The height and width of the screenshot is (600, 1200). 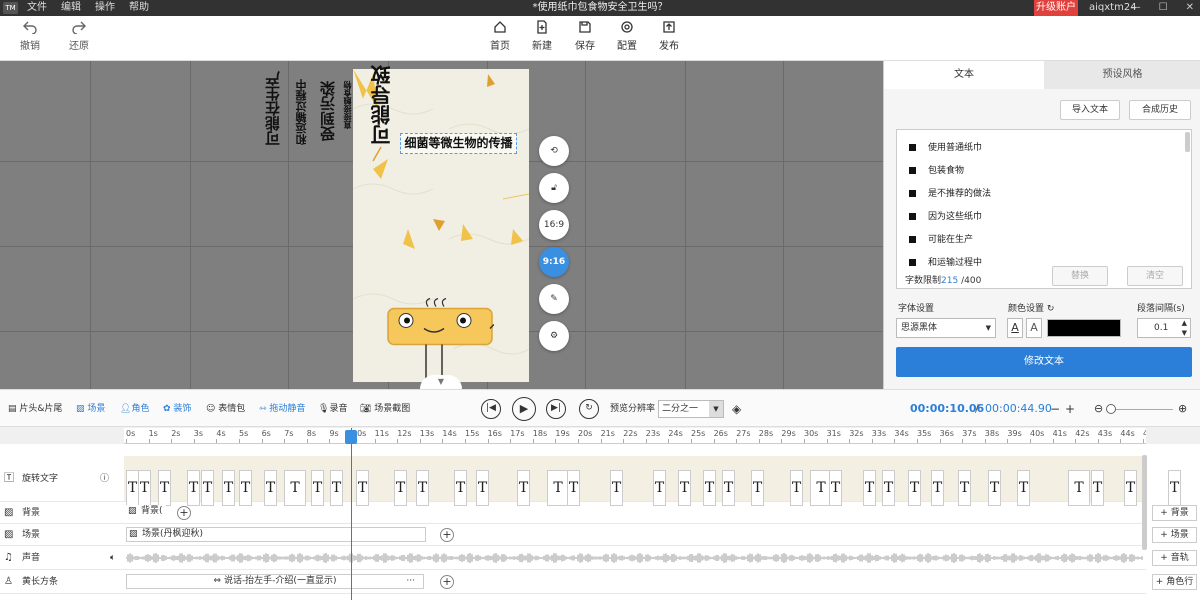 What do you see at coordinates (441, 382) in the screenshot?
I see `collapse-handle: ▼` at bounding box center [441, 382].